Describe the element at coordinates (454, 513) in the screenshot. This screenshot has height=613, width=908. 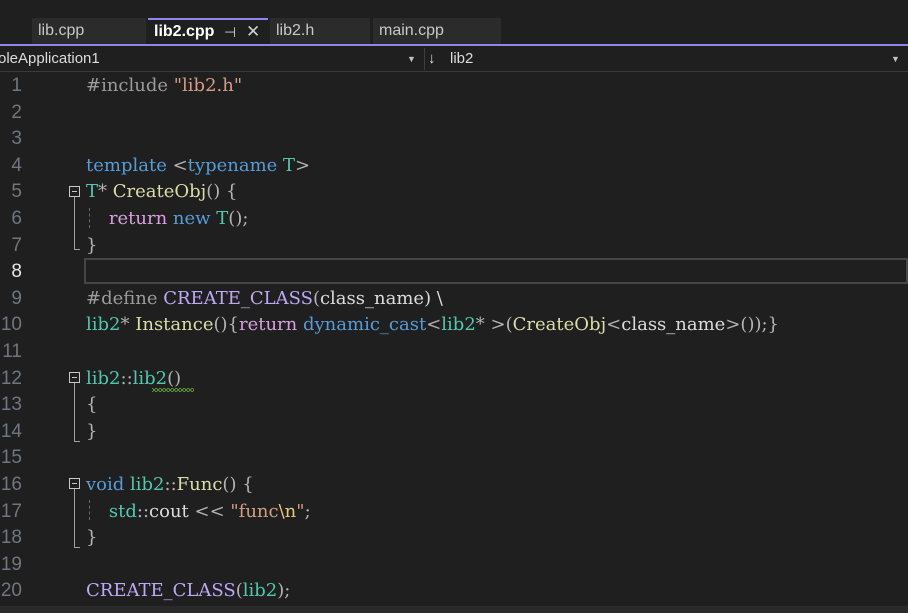
I see `code-line: 17 std::cout << "func\n";` at that location.